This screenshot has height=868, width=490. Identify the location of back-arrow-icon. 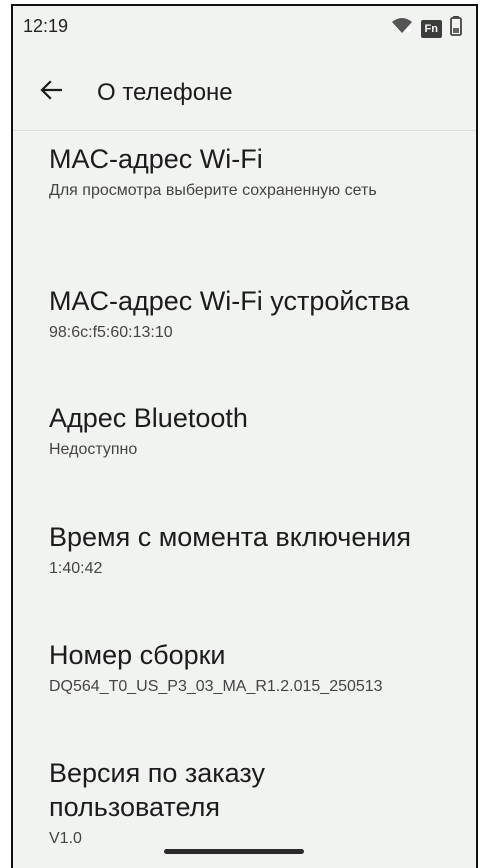
(51, 90).